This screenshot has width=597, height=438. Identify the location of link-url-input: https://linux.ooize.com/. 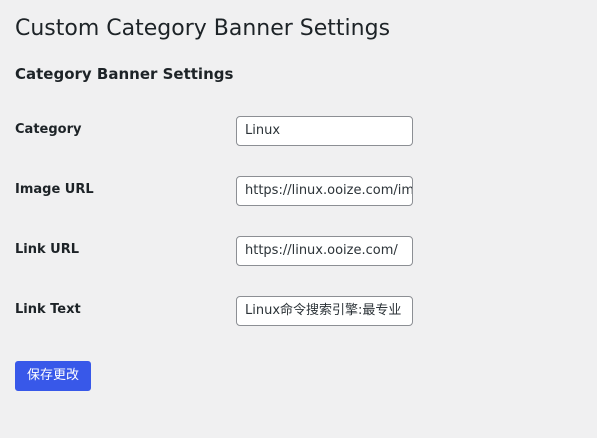
(324, 251).